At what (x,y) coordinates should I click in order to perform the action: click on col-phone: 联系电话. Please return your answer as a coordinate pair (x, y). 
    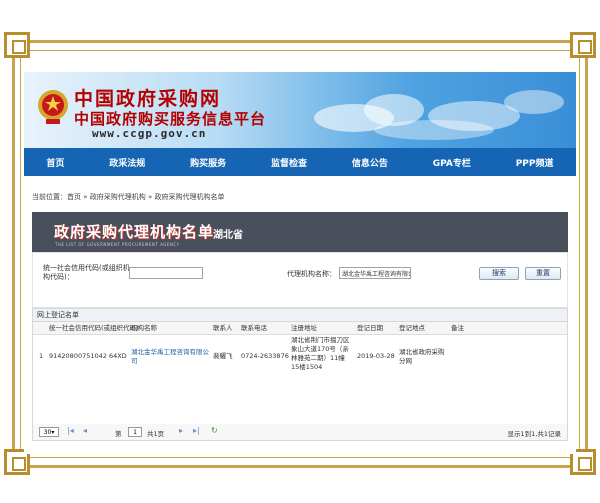
    Looking at the image, I should click on (254, 328).